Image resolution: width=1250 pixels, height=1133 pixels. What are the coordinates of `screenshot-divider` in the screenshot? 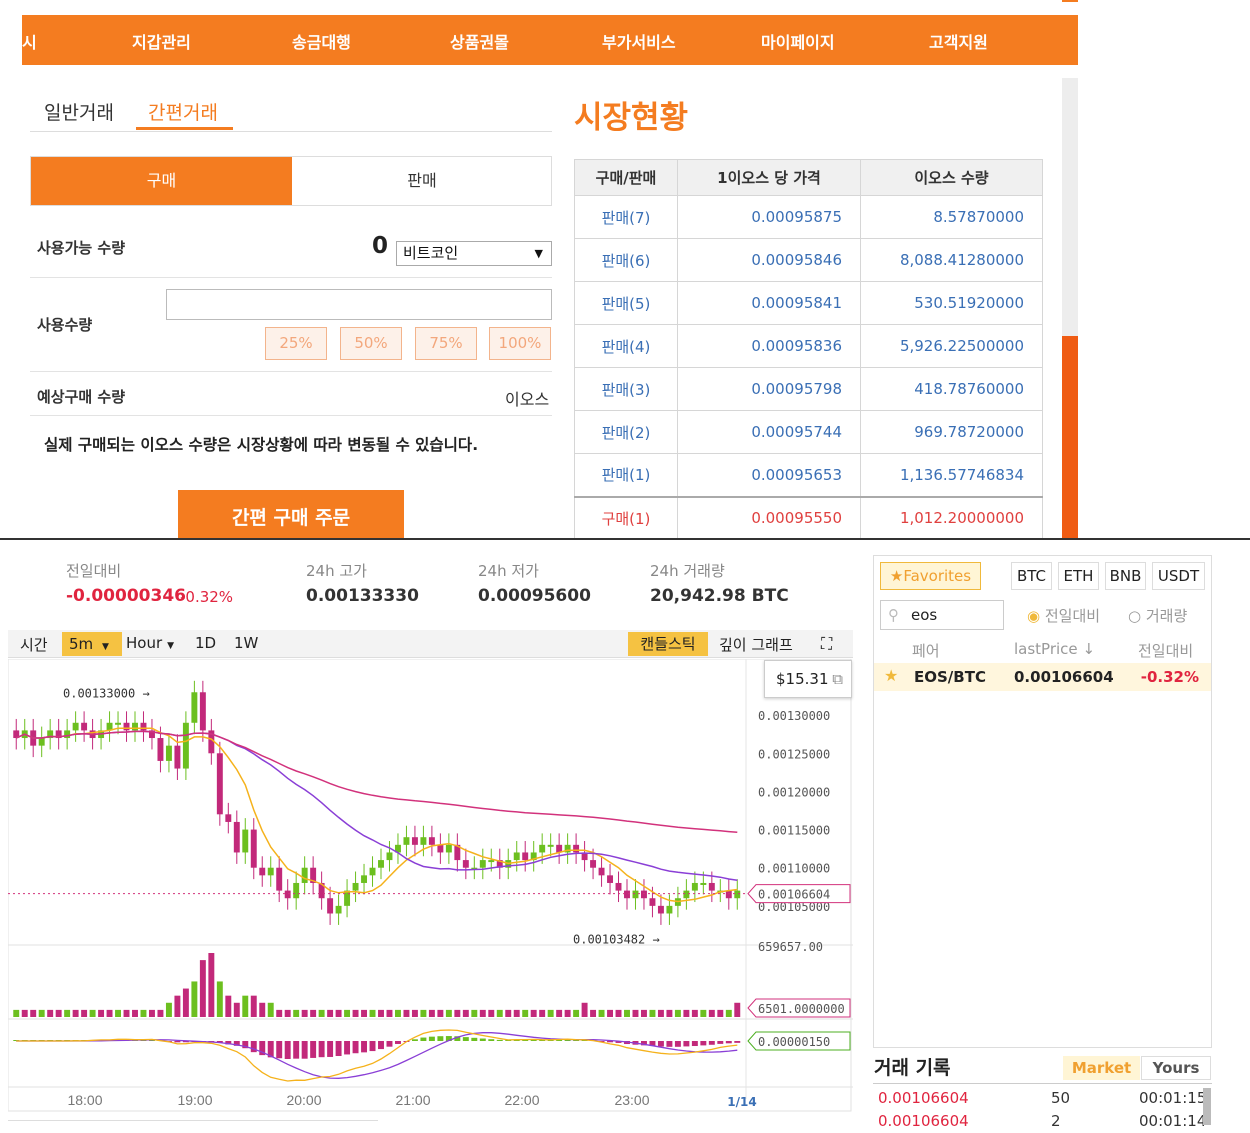 It's located at (625, 539).